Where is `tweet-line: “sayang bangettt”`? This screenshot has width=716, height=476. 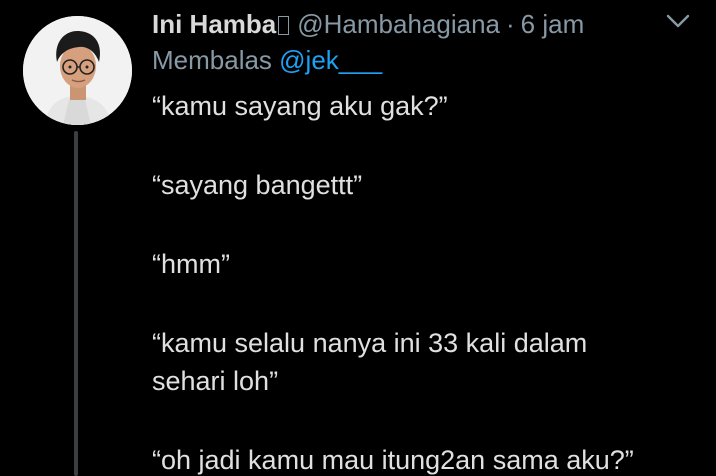
tweet-line: “sayang bangettt” is located at coordinates (257, 185).